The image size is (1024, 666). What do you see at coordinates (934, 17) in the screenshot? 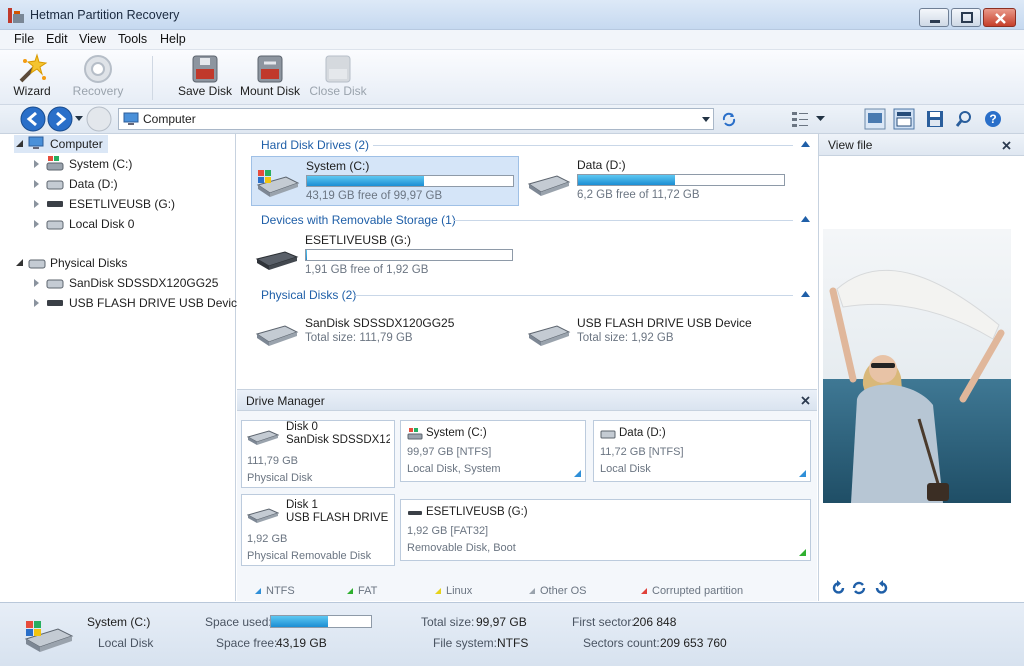
I see `minimize-button` at bounding box center [934, 17].